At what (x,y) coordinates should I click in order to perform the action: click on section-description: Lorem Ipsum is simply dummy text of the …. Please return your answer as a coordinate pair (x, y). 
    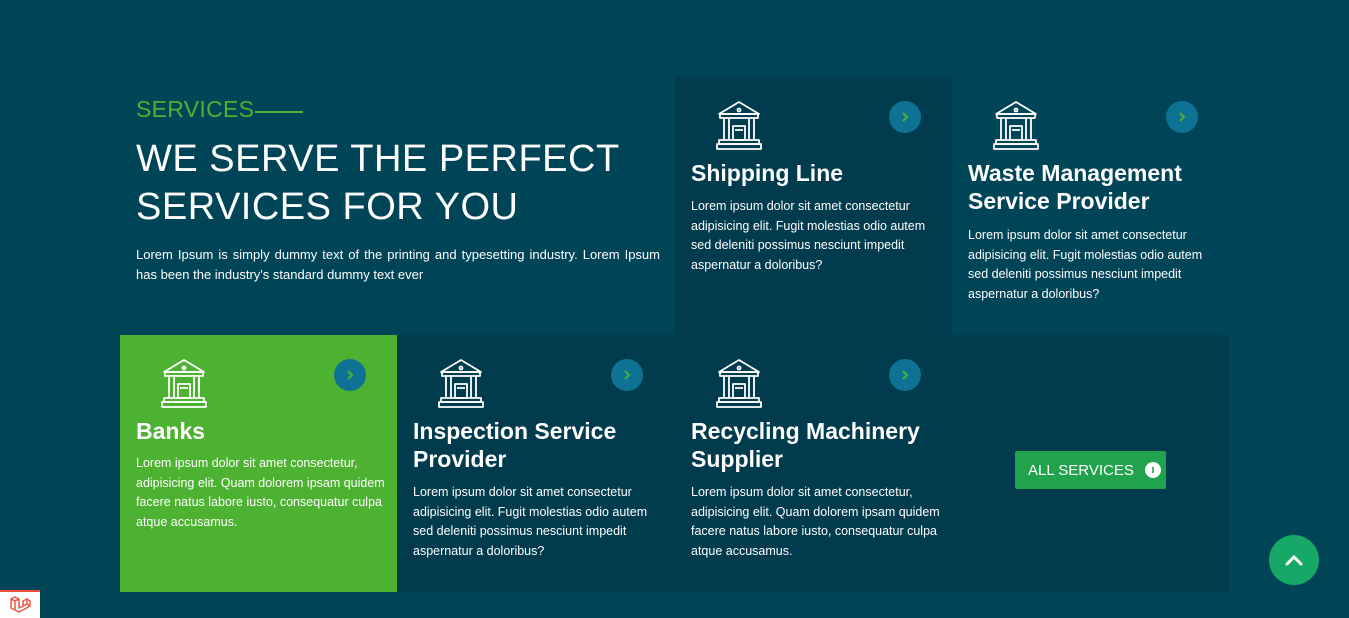
    Looking at the image, I should click on (398, 264).